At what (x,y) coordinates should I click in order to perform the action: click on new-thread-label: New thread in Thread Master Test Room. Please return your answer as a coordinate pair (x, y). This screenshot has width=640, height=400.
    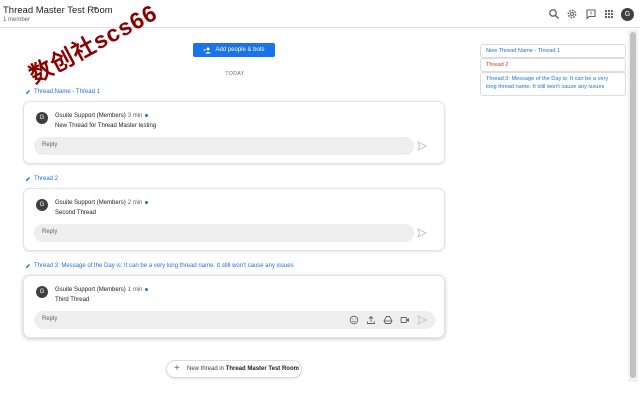
    Looking at the image, I should click on (243, 369).